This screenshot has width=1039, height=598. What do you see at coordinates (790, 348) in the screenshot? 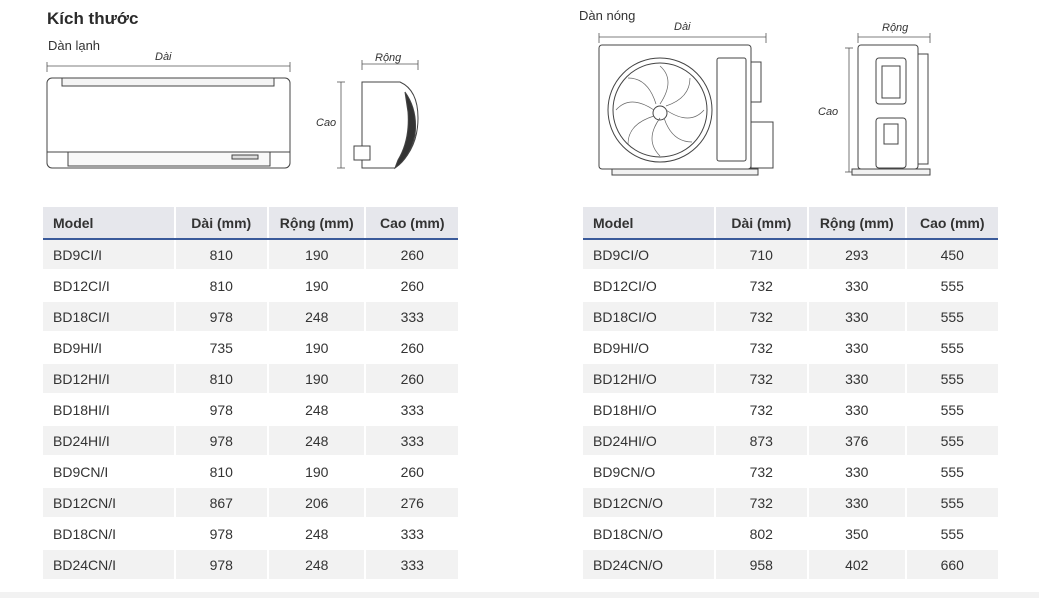
I see `table-row: BD9HI/O 732 330 555` at bounding box center [790, 348].